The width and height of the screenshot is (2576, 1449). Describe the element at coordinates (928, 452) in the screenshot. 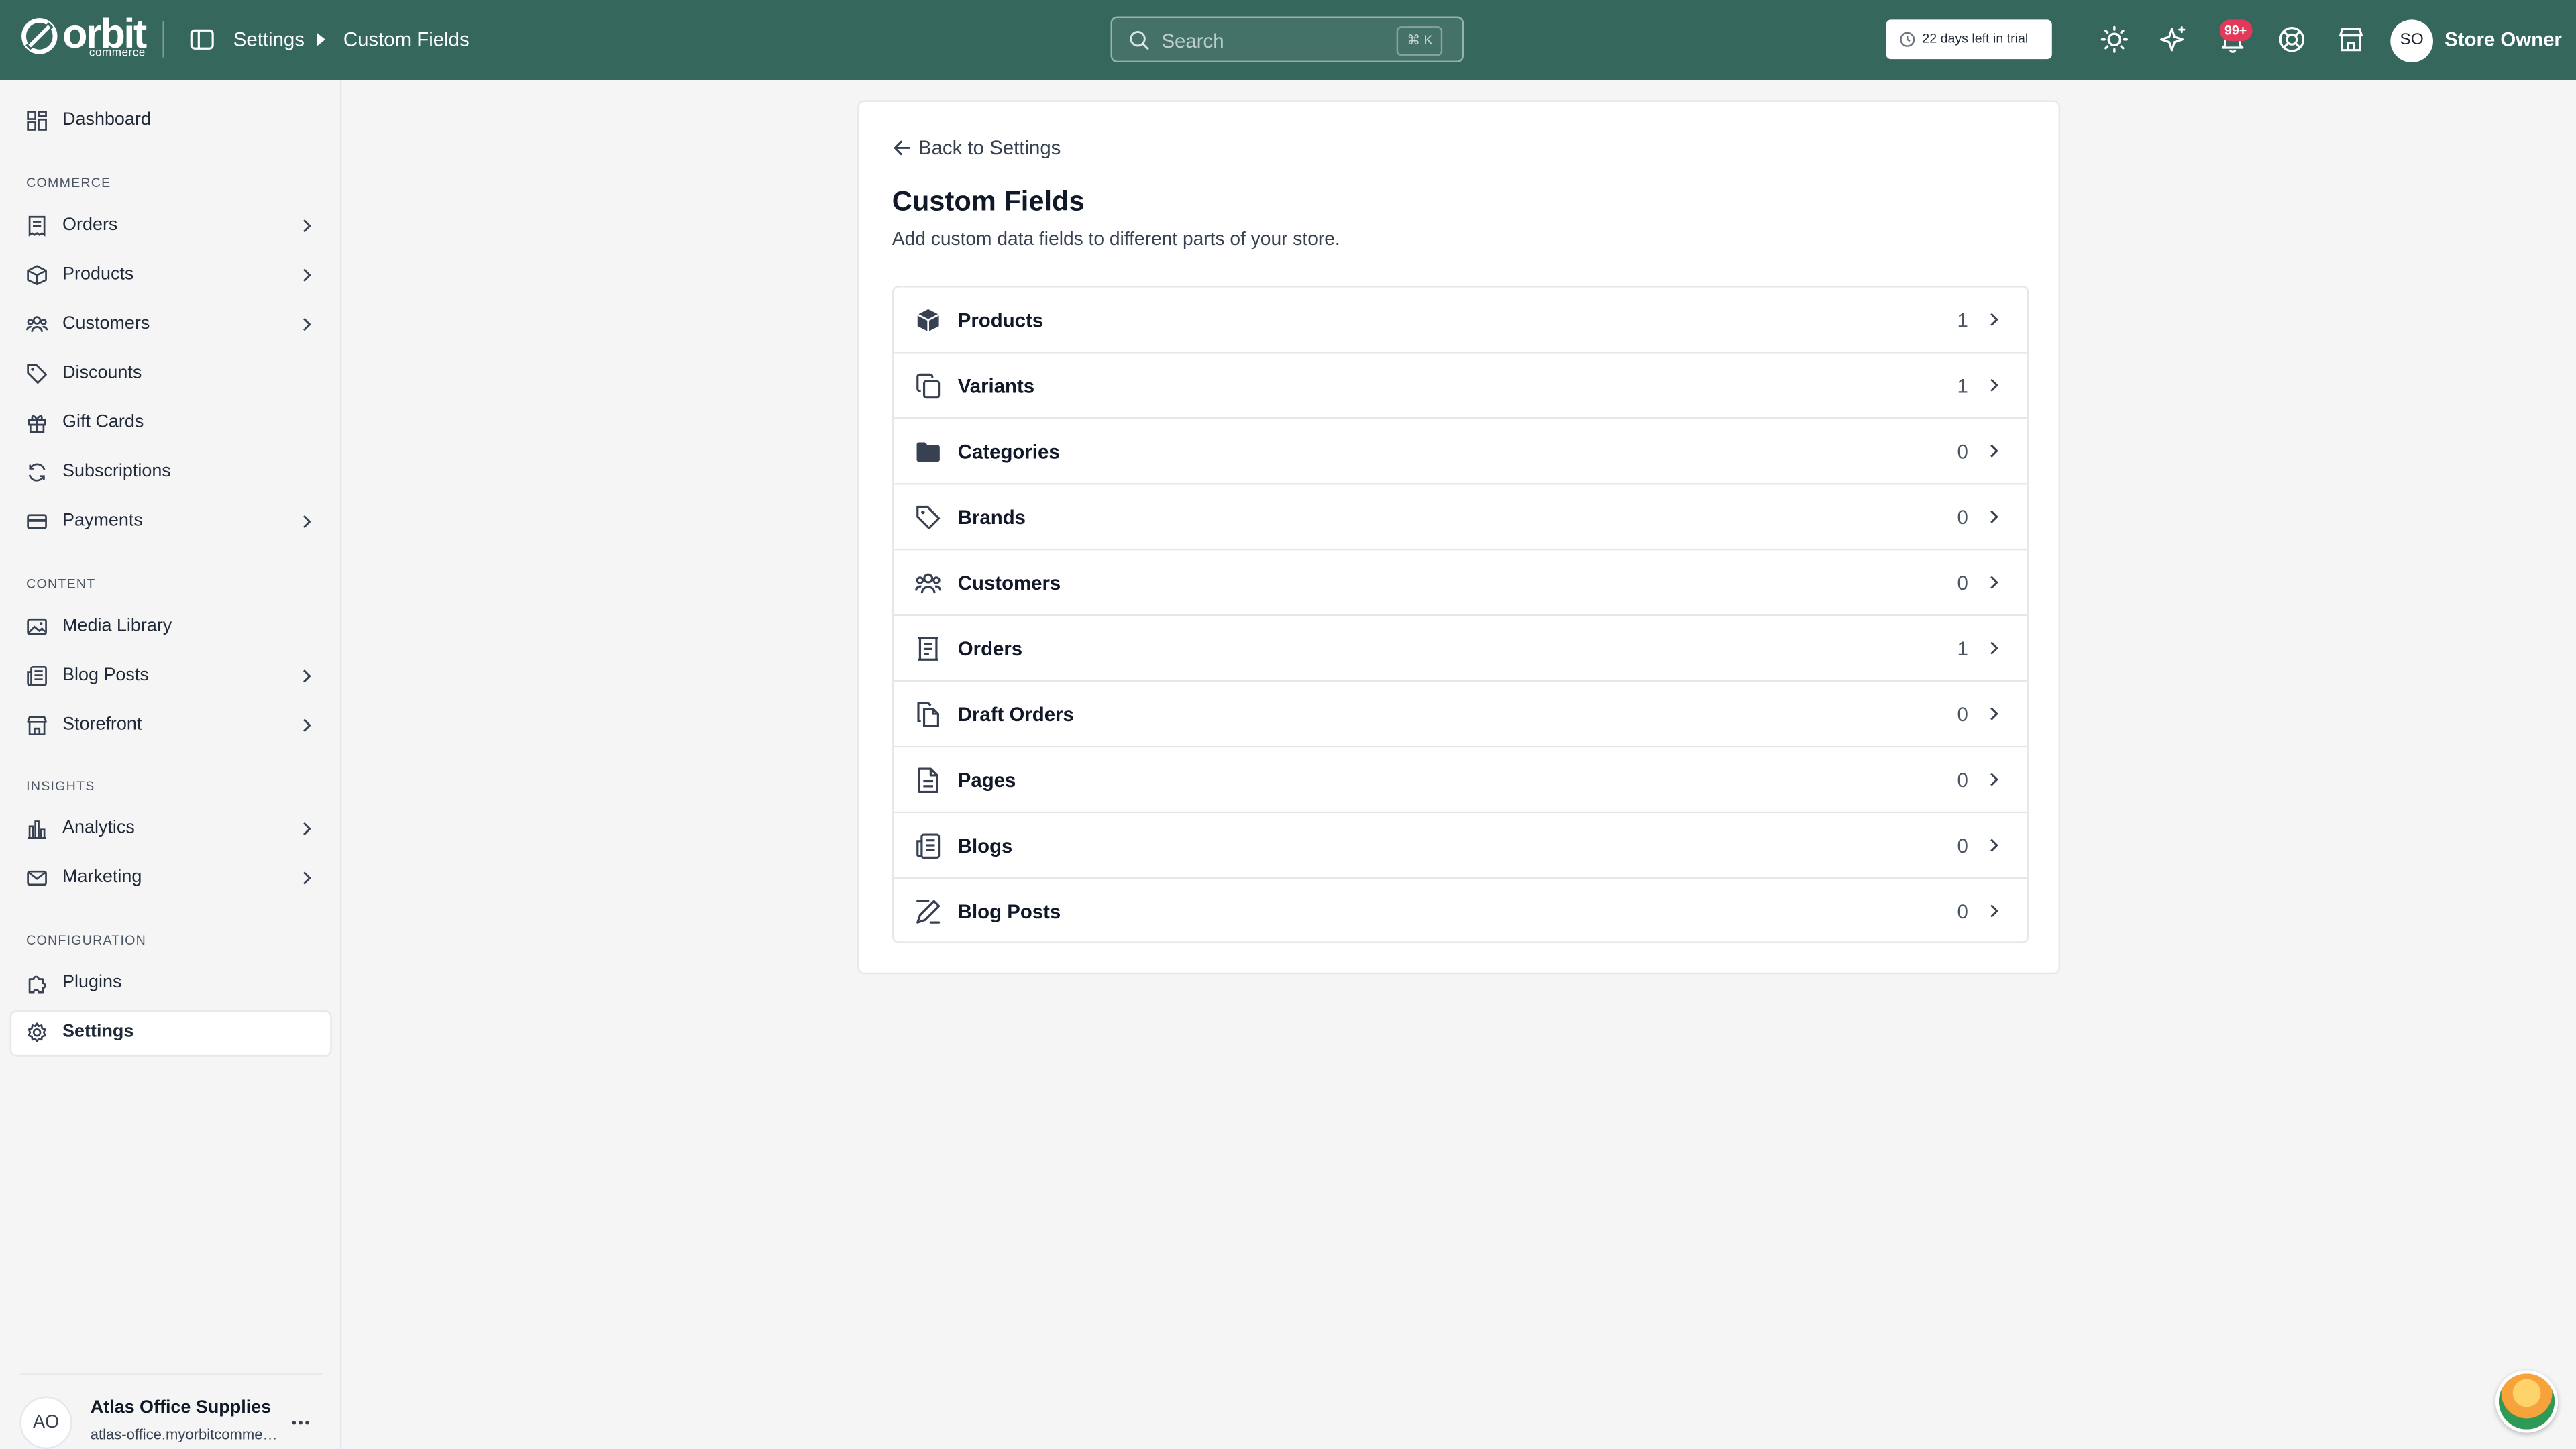

I see `folder-icon` at that location.